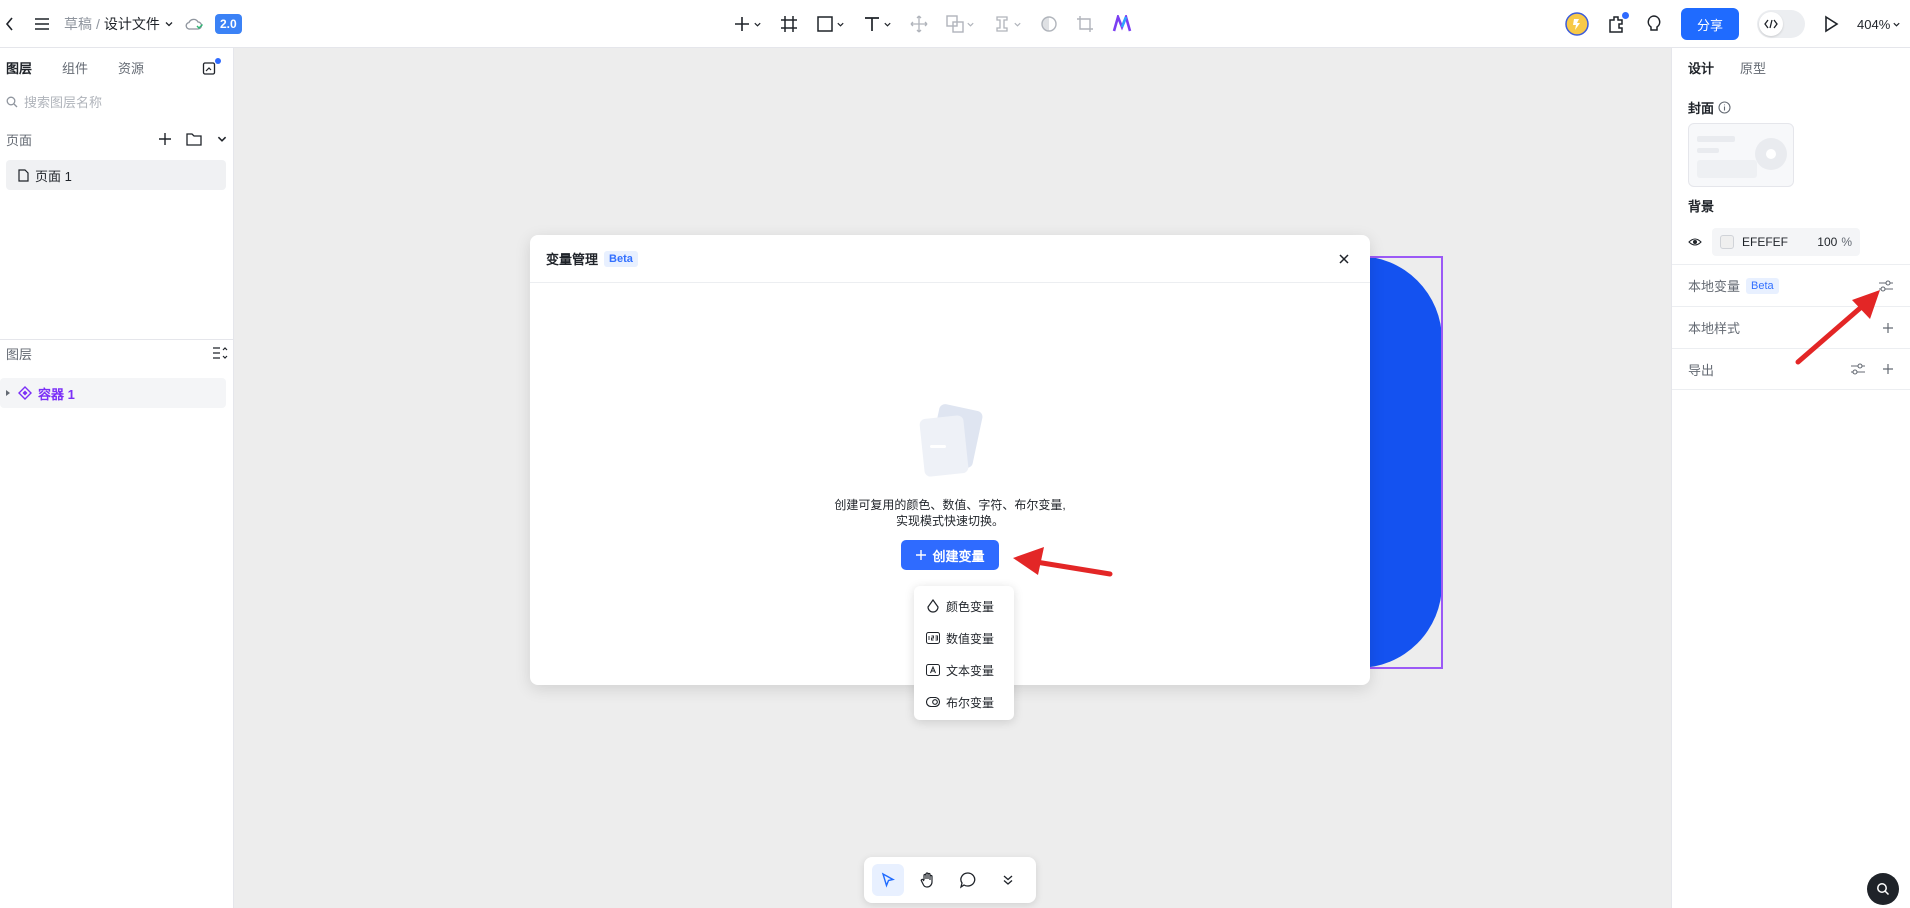  I want to click on menu-button, so click(42, 24).